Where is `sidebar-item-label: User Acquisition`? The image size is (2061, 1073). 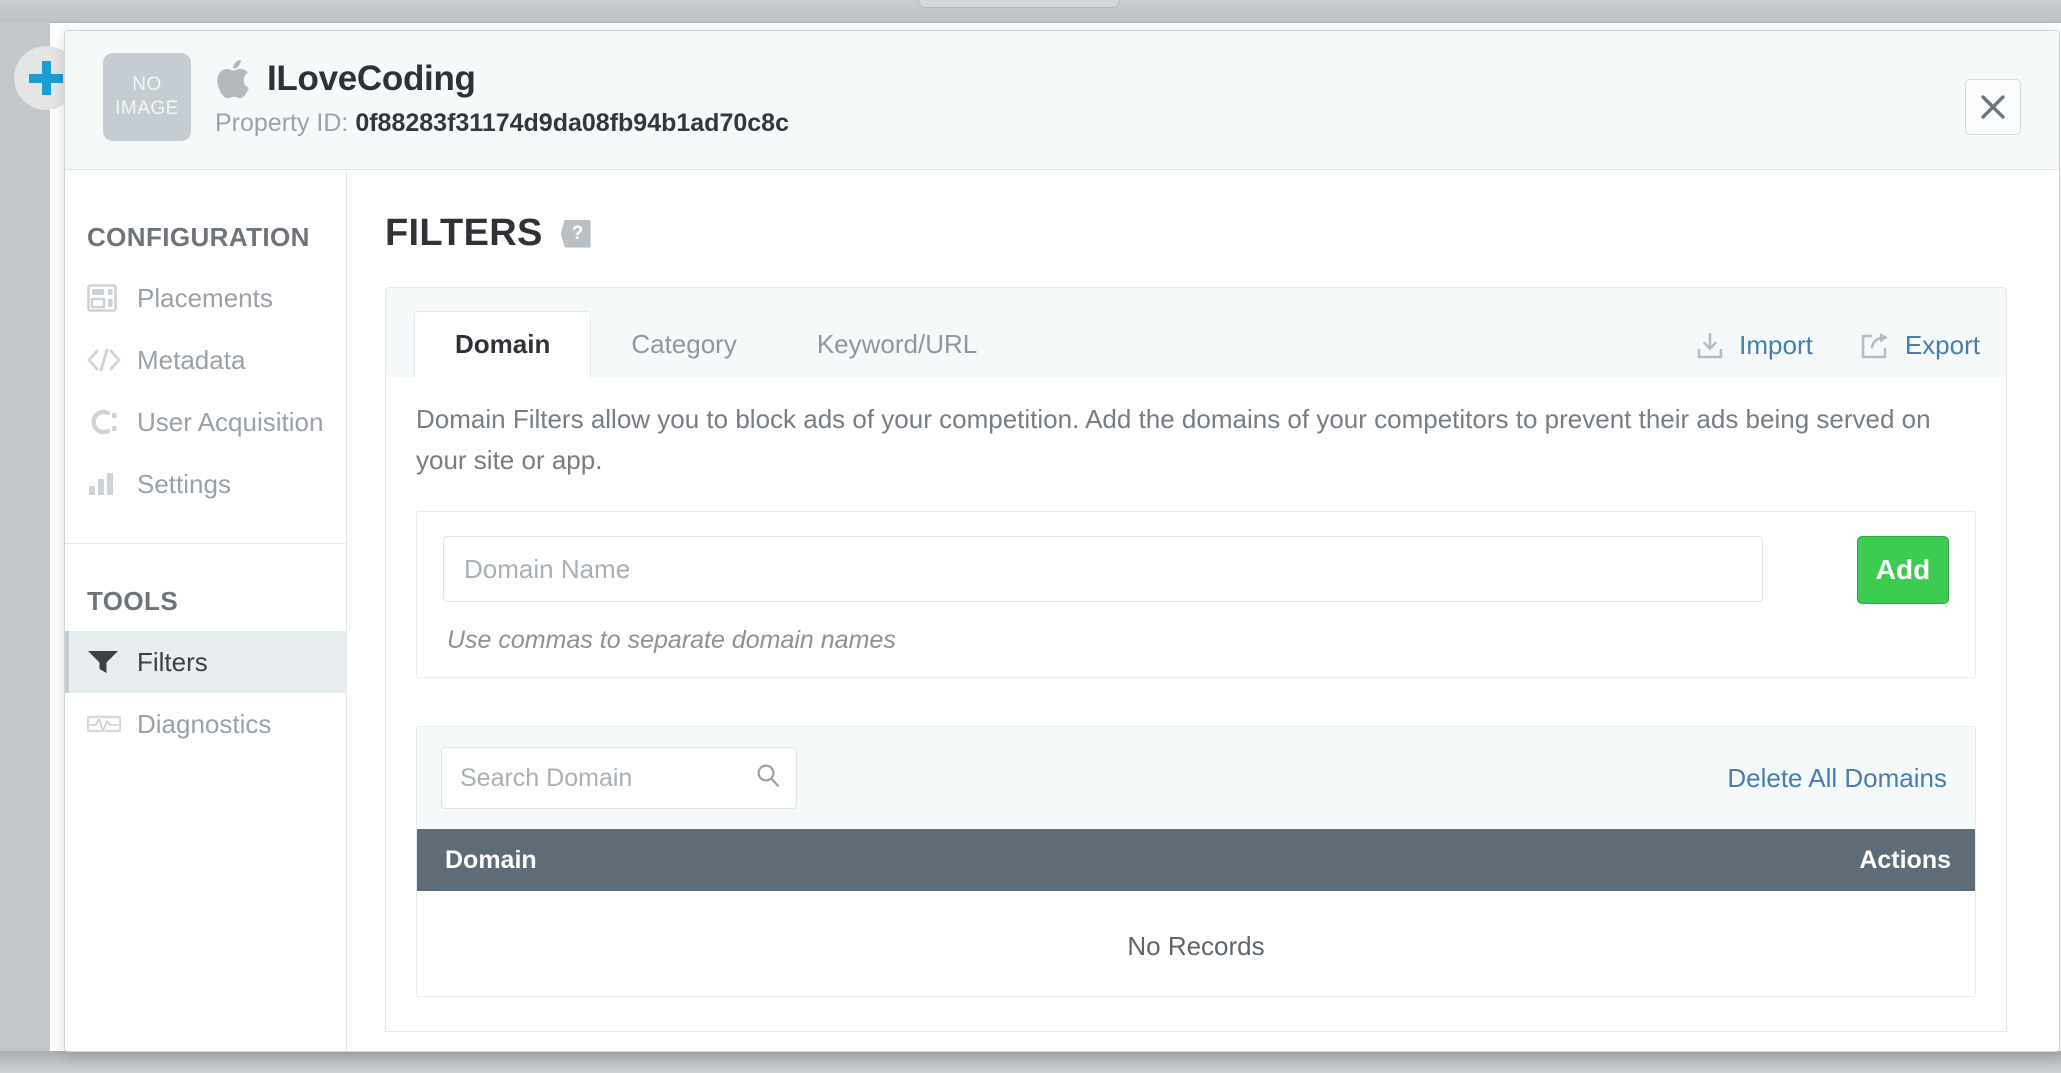
sidebar-item-label: User Acquisition is located at coordinates (230, 421).